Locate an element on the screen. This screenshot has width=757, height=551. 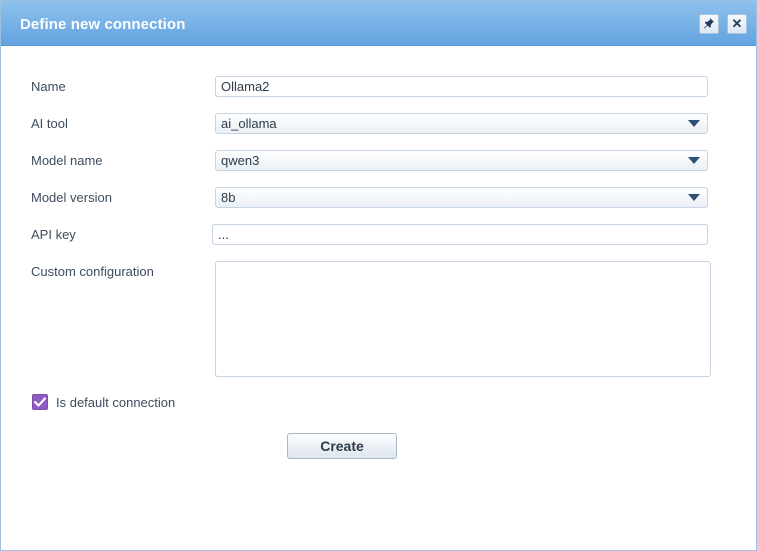
pin-icon is located at coordinates (709, 24).